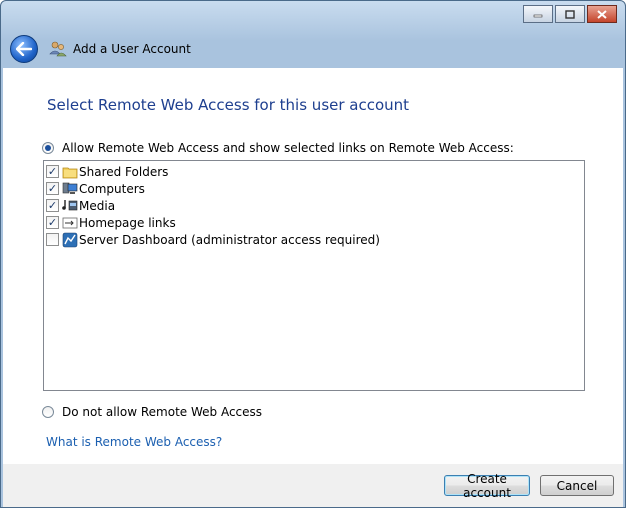 The image size is (626, 508). I want to click on list-item-label: Homepage links, so click(127, 222).